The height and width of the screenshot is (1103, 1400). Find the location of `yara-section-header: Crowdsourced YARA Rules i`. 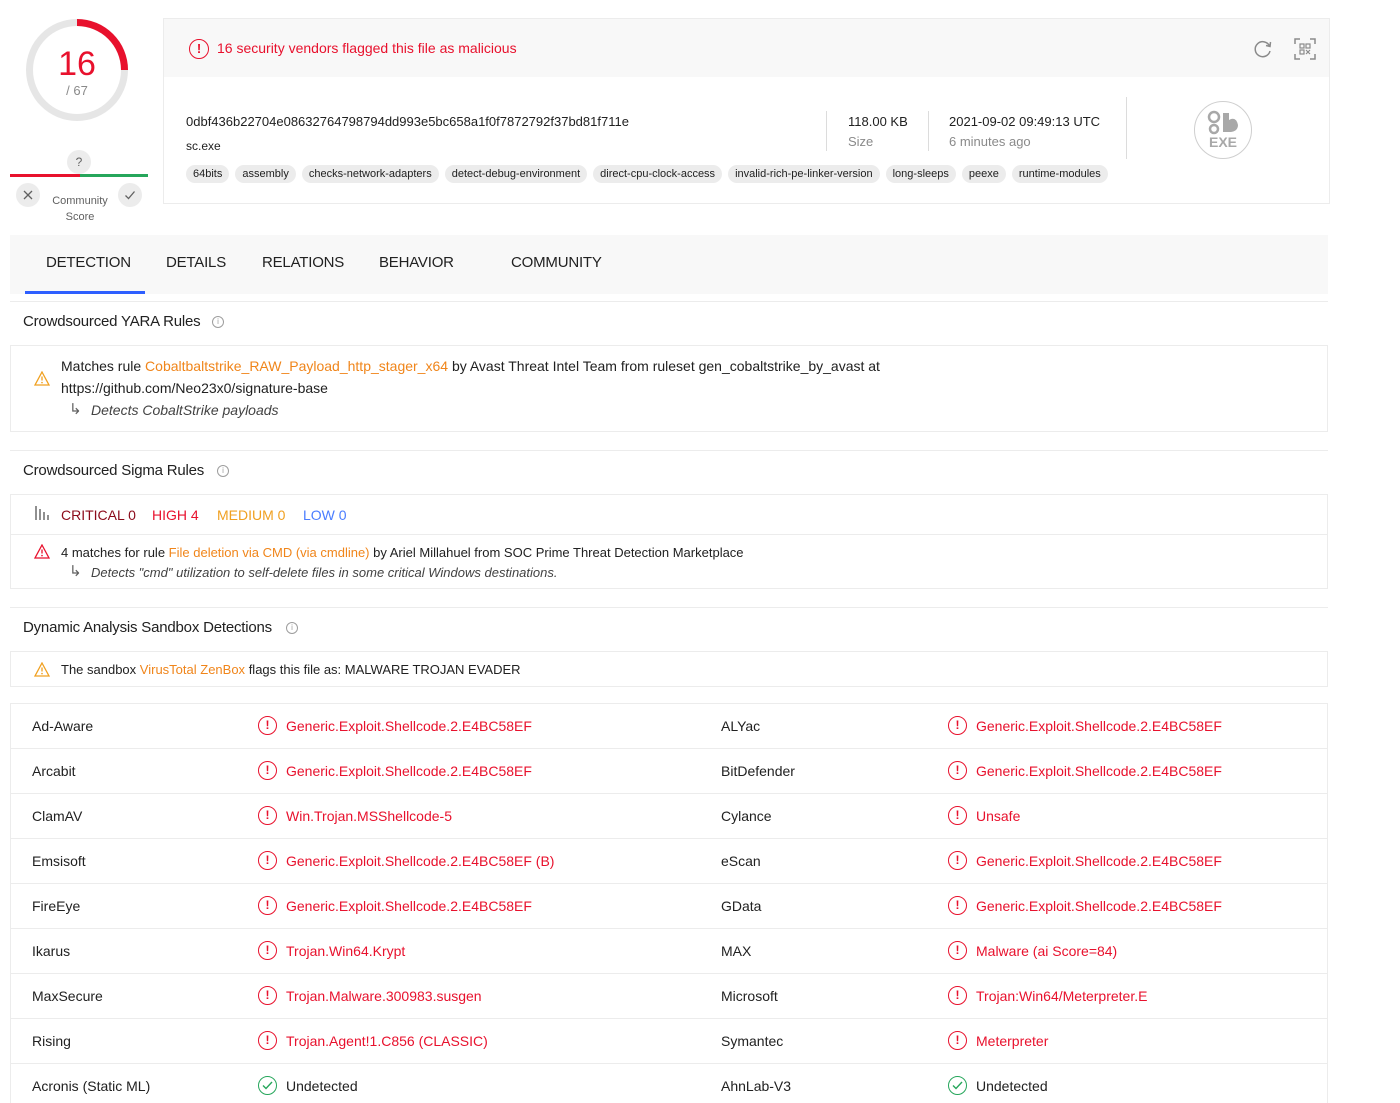

yara-section-header: Crowdsourced YARA Rules i is located at coordinates (669, 320).